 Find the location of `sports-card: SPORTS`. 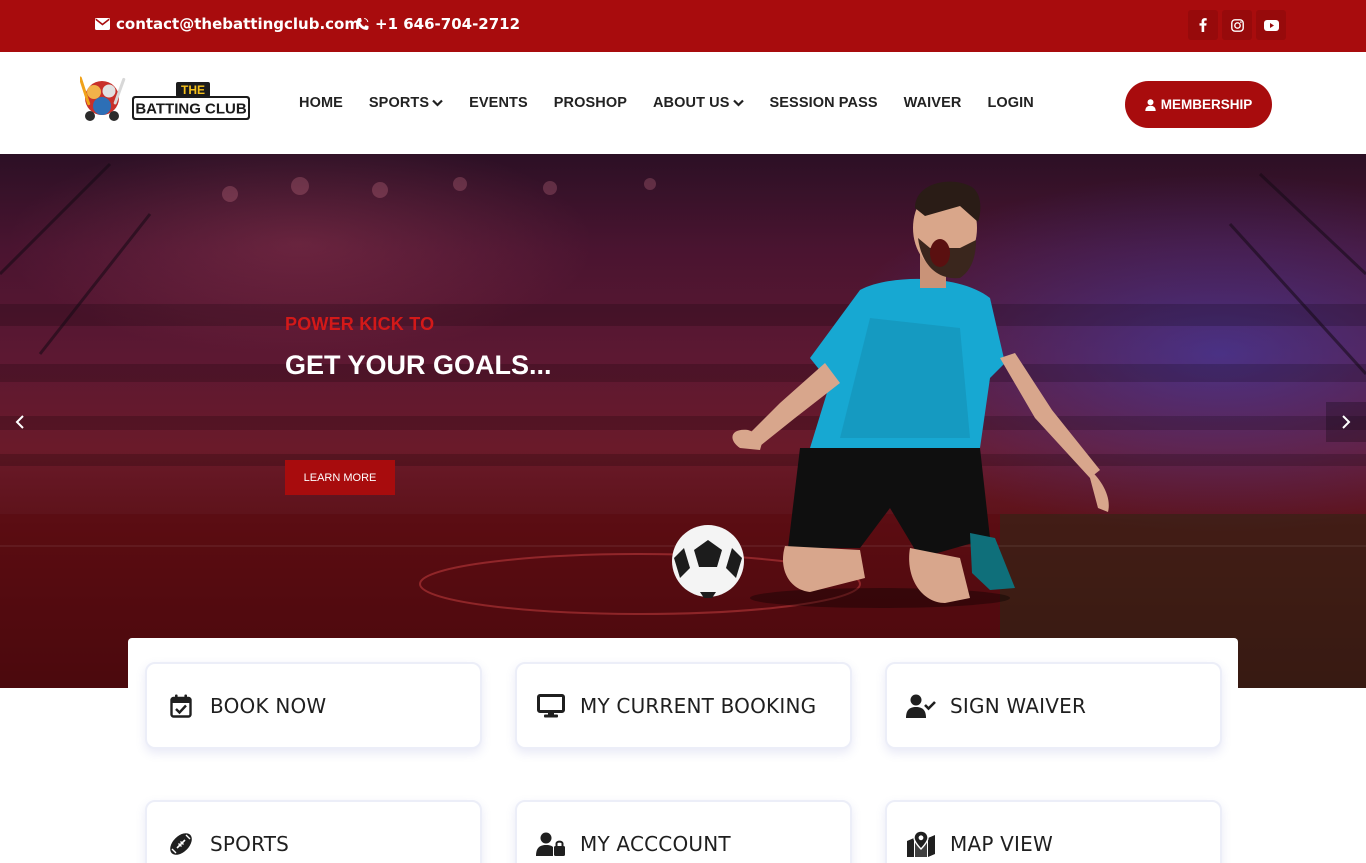

sports-card: SPORTS is located at coordinates (313, 831).